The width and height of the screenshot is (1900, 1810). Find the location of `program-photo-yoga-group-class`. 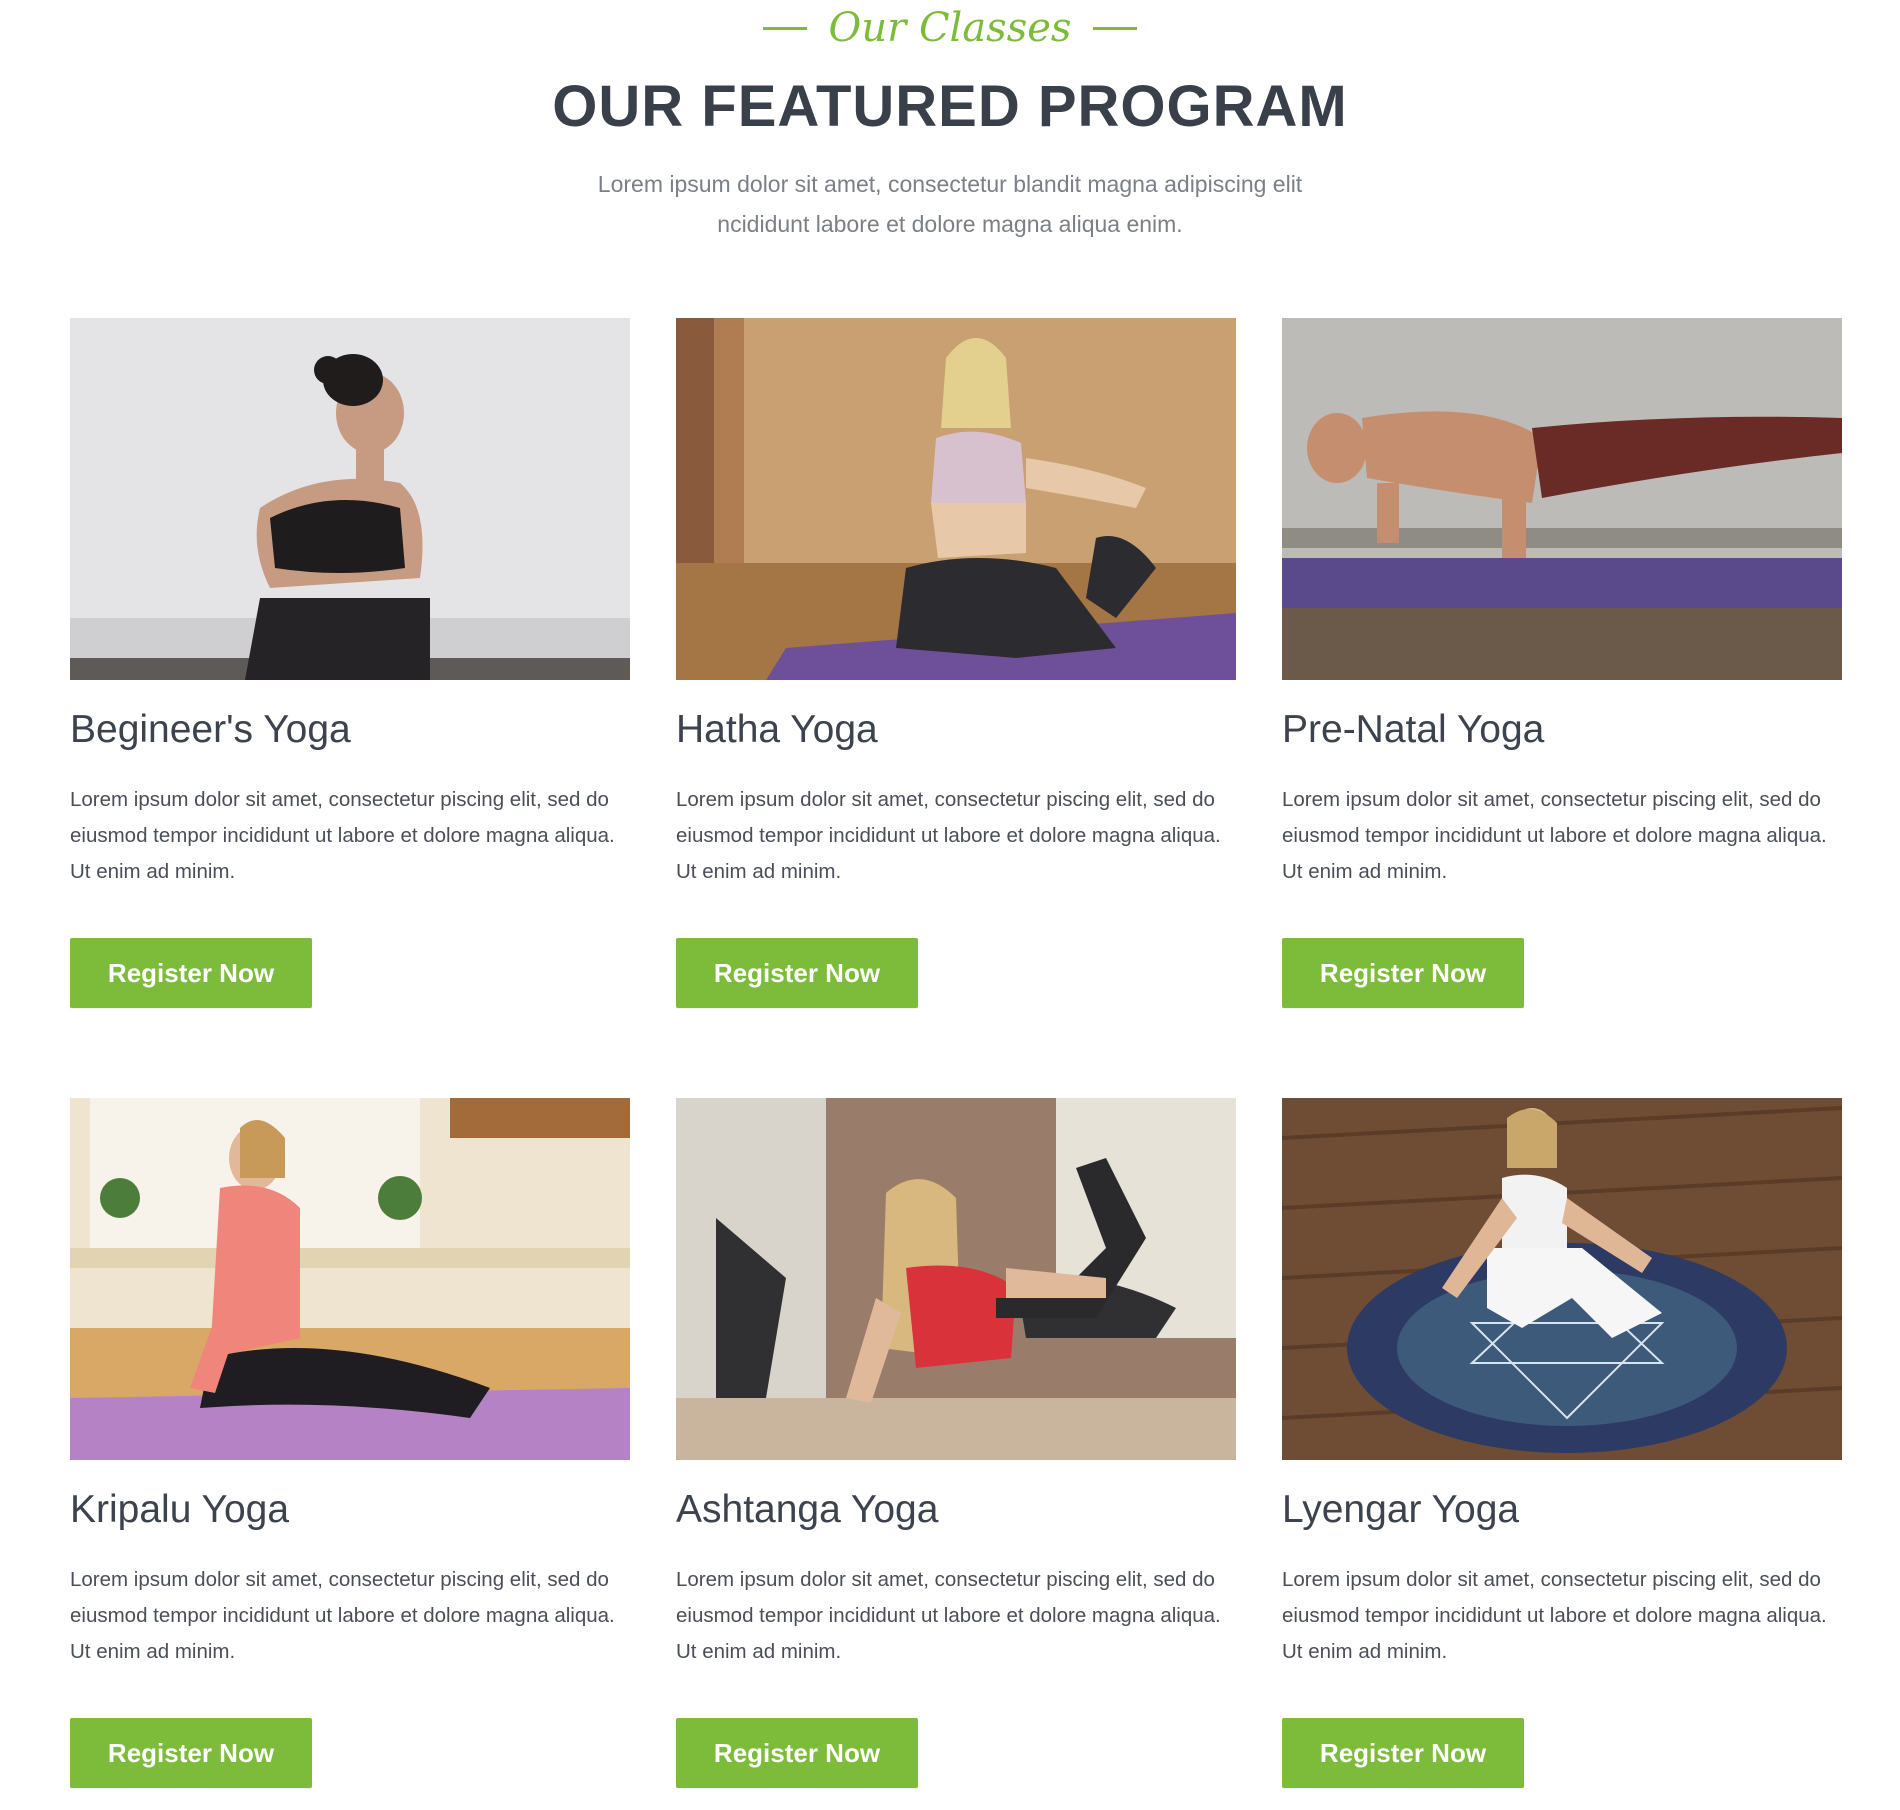

program-photo-yoga-group-class is located at coordinates (956, 1279).